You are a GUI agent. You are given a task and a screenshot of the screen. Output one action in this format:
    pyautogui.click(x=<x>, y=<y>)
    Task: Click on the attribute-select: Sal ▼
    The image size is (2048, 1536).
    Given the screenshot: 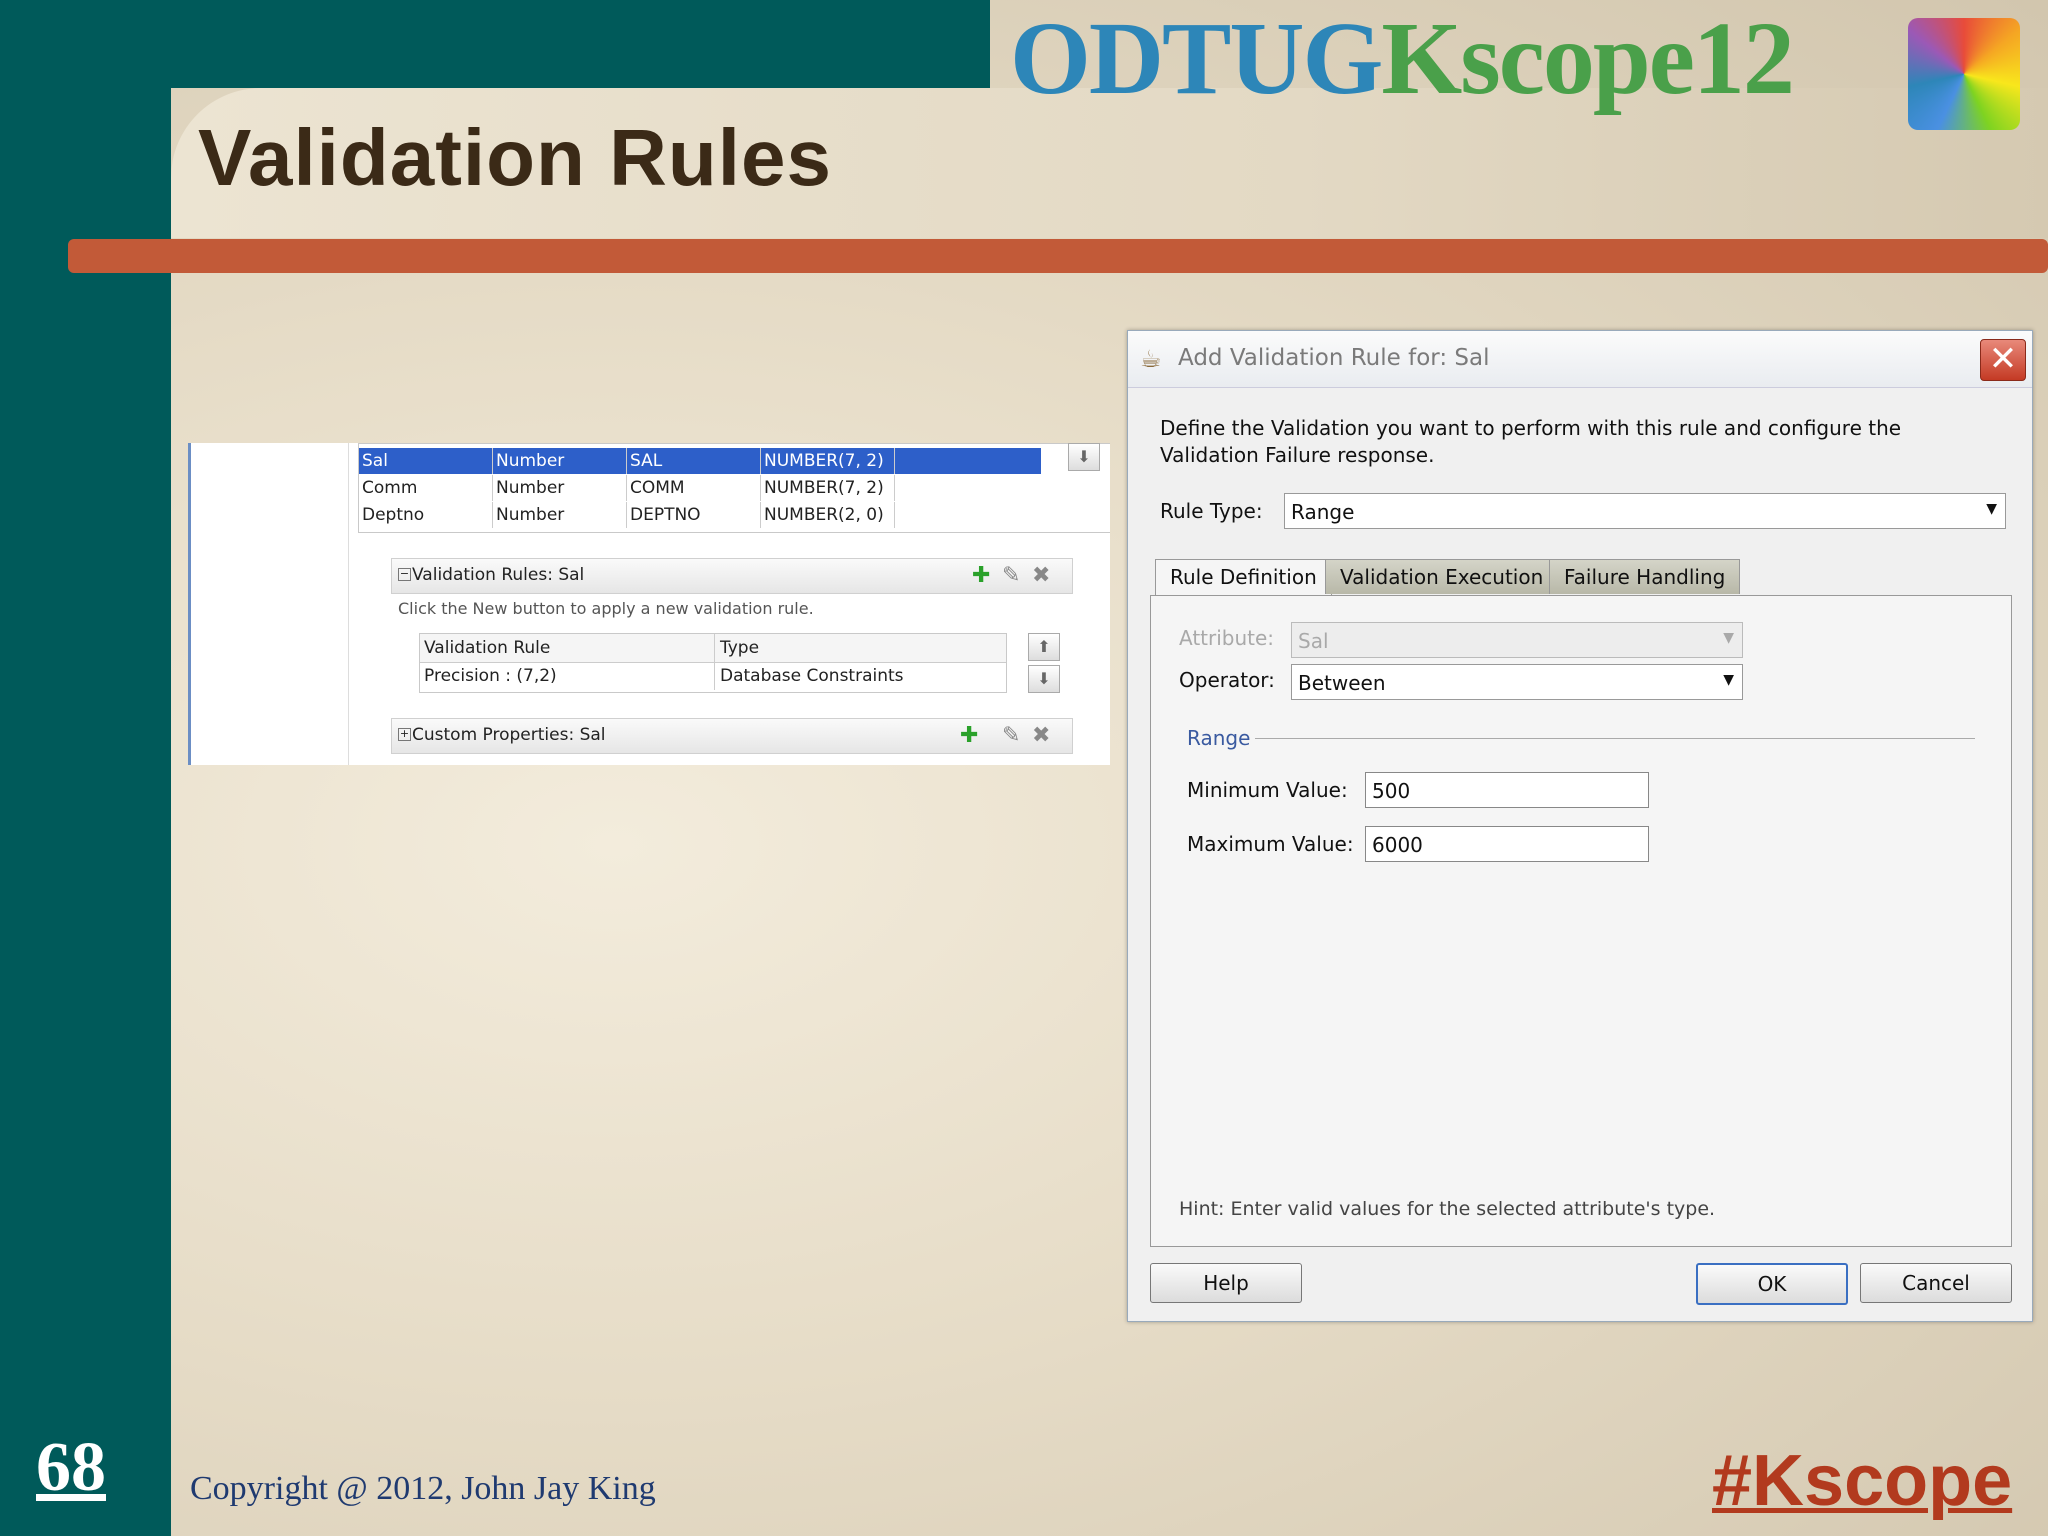 What is the action you would take?
    pyautogui.click(x=1517, y=640)
    